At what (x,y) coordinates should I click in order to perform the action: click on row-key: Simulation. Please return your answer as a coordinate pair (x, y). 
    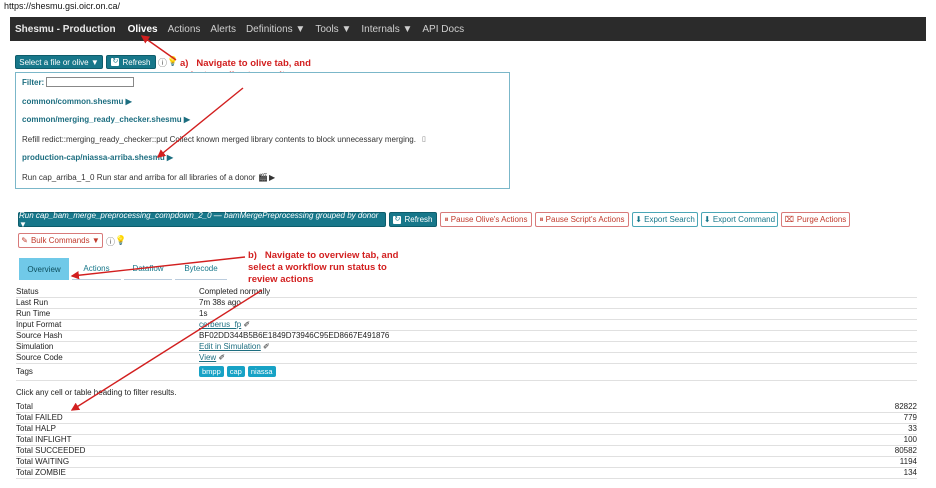
    Looking at the image, I should click on (35, 346).